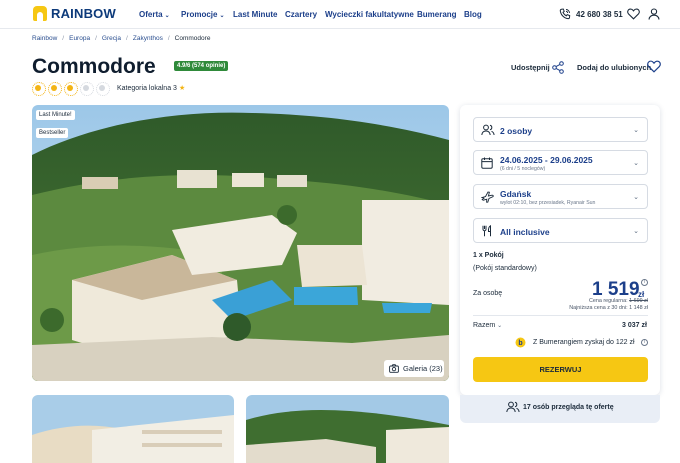 This screenshot has height=463, width=680. I want to click on divider, so click(560, 315).